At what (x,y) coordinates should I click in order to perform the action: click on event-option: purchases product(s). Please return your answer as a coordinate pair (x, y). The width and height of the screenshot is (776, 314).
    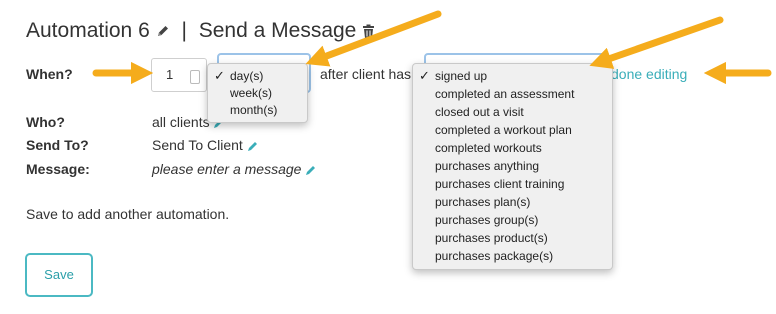
    Looking at the image, I should click on (491, 238).